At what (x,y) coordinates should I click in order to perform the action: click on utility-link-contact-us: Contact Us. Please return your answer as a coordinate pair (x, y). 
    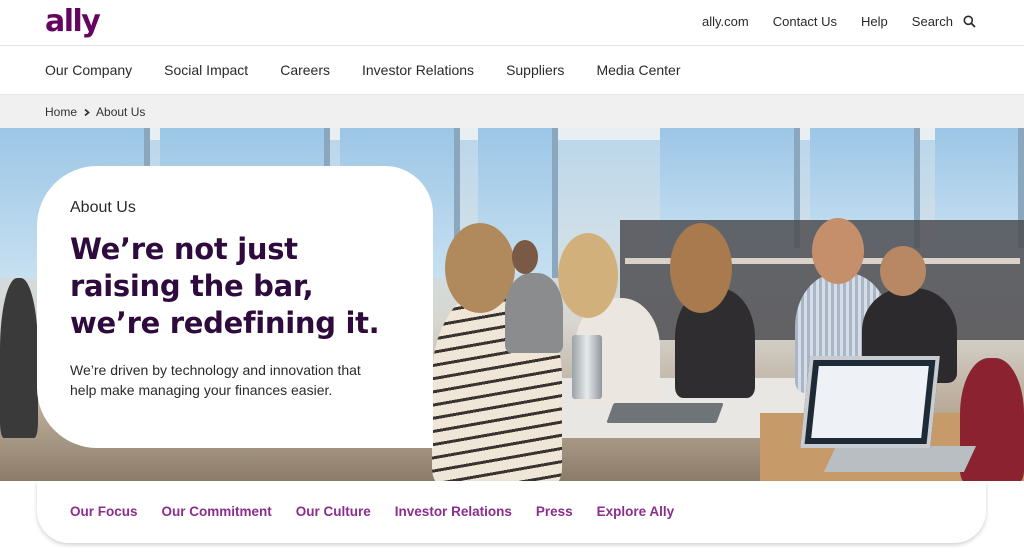
    Looking at the image, I should click on (805, 21).